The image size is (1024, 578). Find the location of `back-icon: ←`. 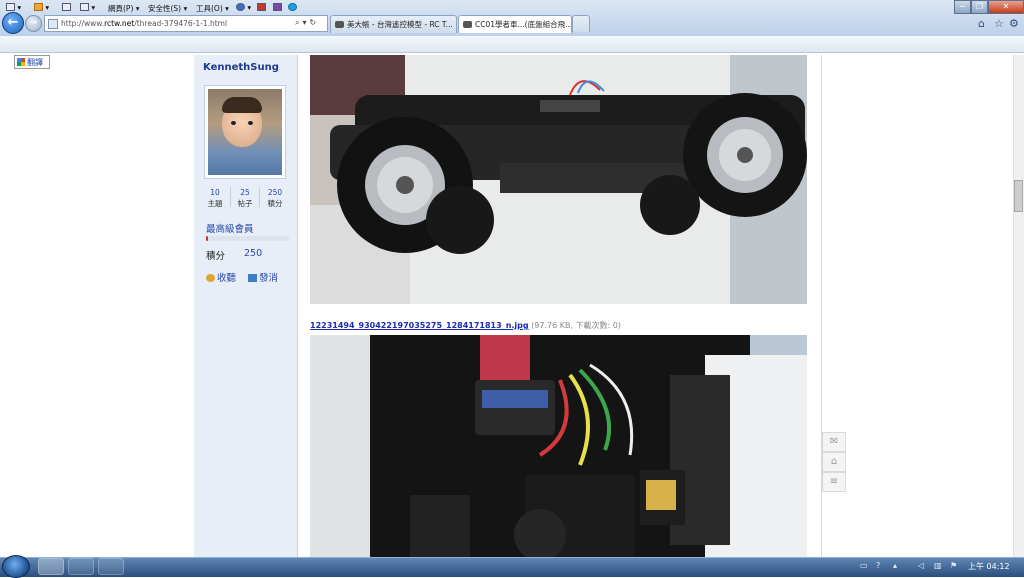

back-icon: ← is located at coordinates (13, 23).